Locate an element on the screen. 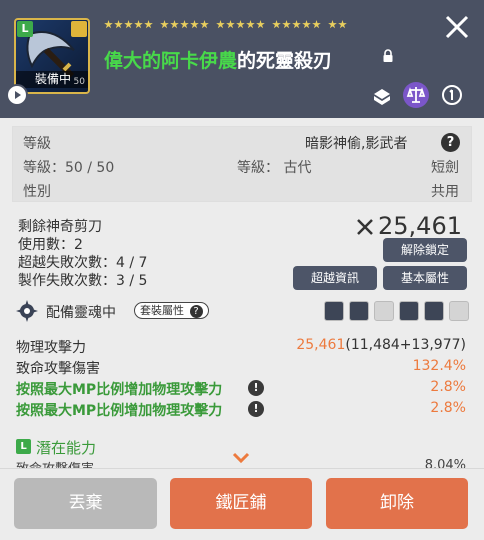 The width and height of the screenshot is (484, 540). transcend-fail-count: 超越失敗次數：4 / 7 is located at coordinates (83, 263).